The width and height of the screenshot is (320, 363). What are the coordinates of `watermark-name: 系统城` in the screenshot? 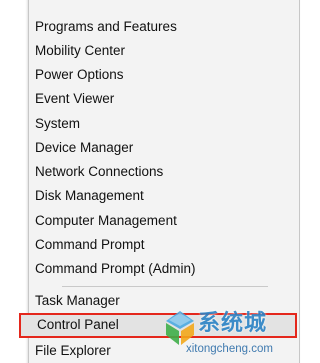 It's located at (233, 323).